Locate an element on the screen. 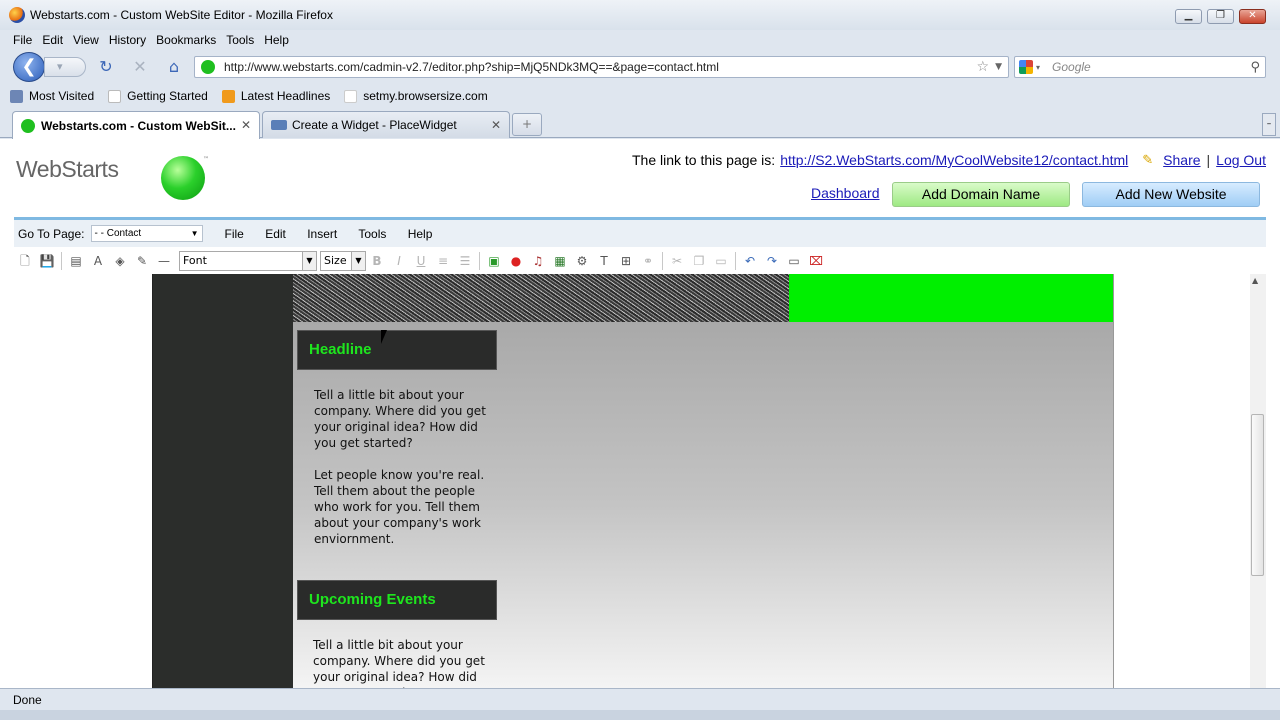  logout-link: Log Out is located at coordinates (1241, 160).